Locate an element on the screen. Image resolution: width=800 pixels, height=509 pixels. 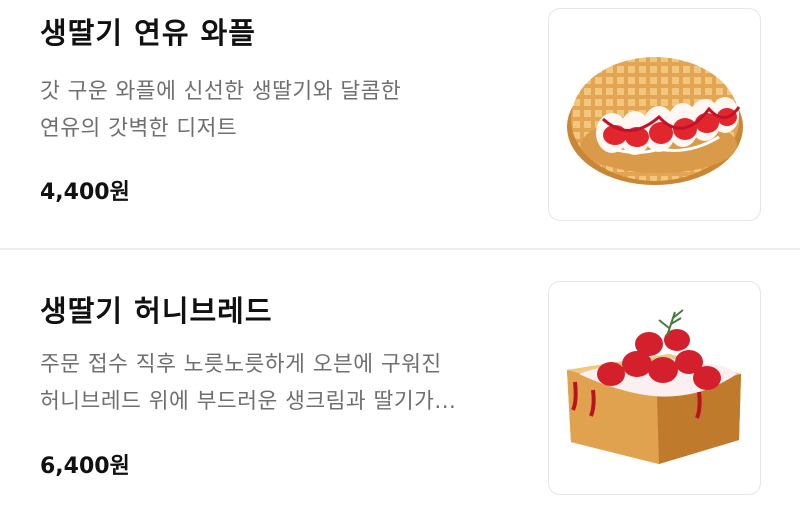
strawberry-waffle-image is located at coordinates (654, 114).